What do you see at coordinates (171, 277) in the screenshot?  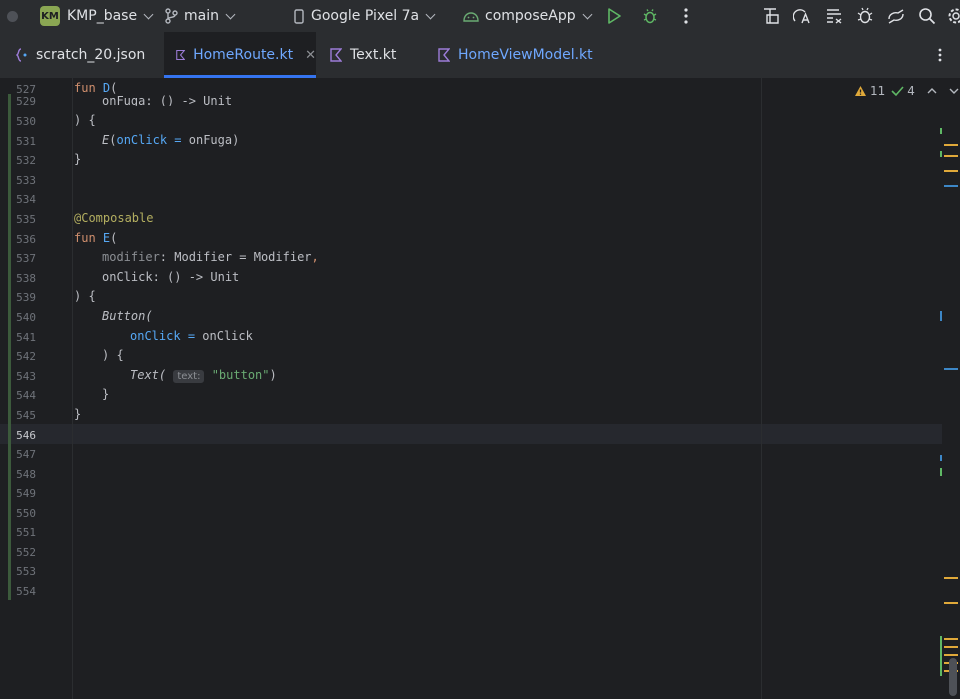 I see `code-line-538: onClick: () -> Unit` at bounding box center [171, 277].